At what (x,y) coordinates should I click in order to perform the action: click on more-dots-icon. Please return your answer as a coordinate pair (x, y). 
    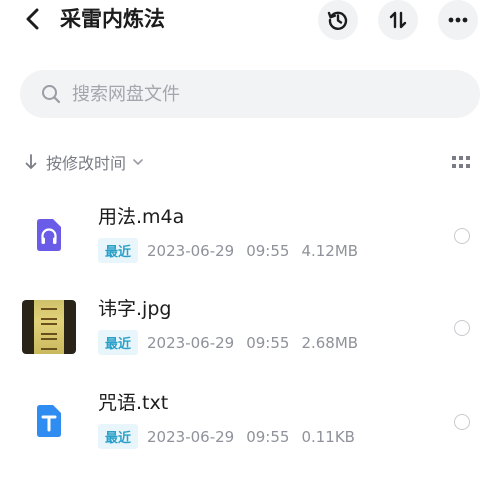
    Looking at the image, I should click on (458, 20).